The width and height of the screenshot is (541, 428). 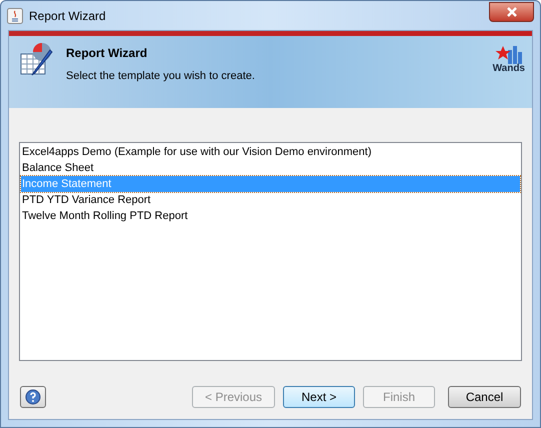 What do you see at coordinates (509, 54) in the screenshot?
I see `star-bars-icon` at bounding box center [509, 54].